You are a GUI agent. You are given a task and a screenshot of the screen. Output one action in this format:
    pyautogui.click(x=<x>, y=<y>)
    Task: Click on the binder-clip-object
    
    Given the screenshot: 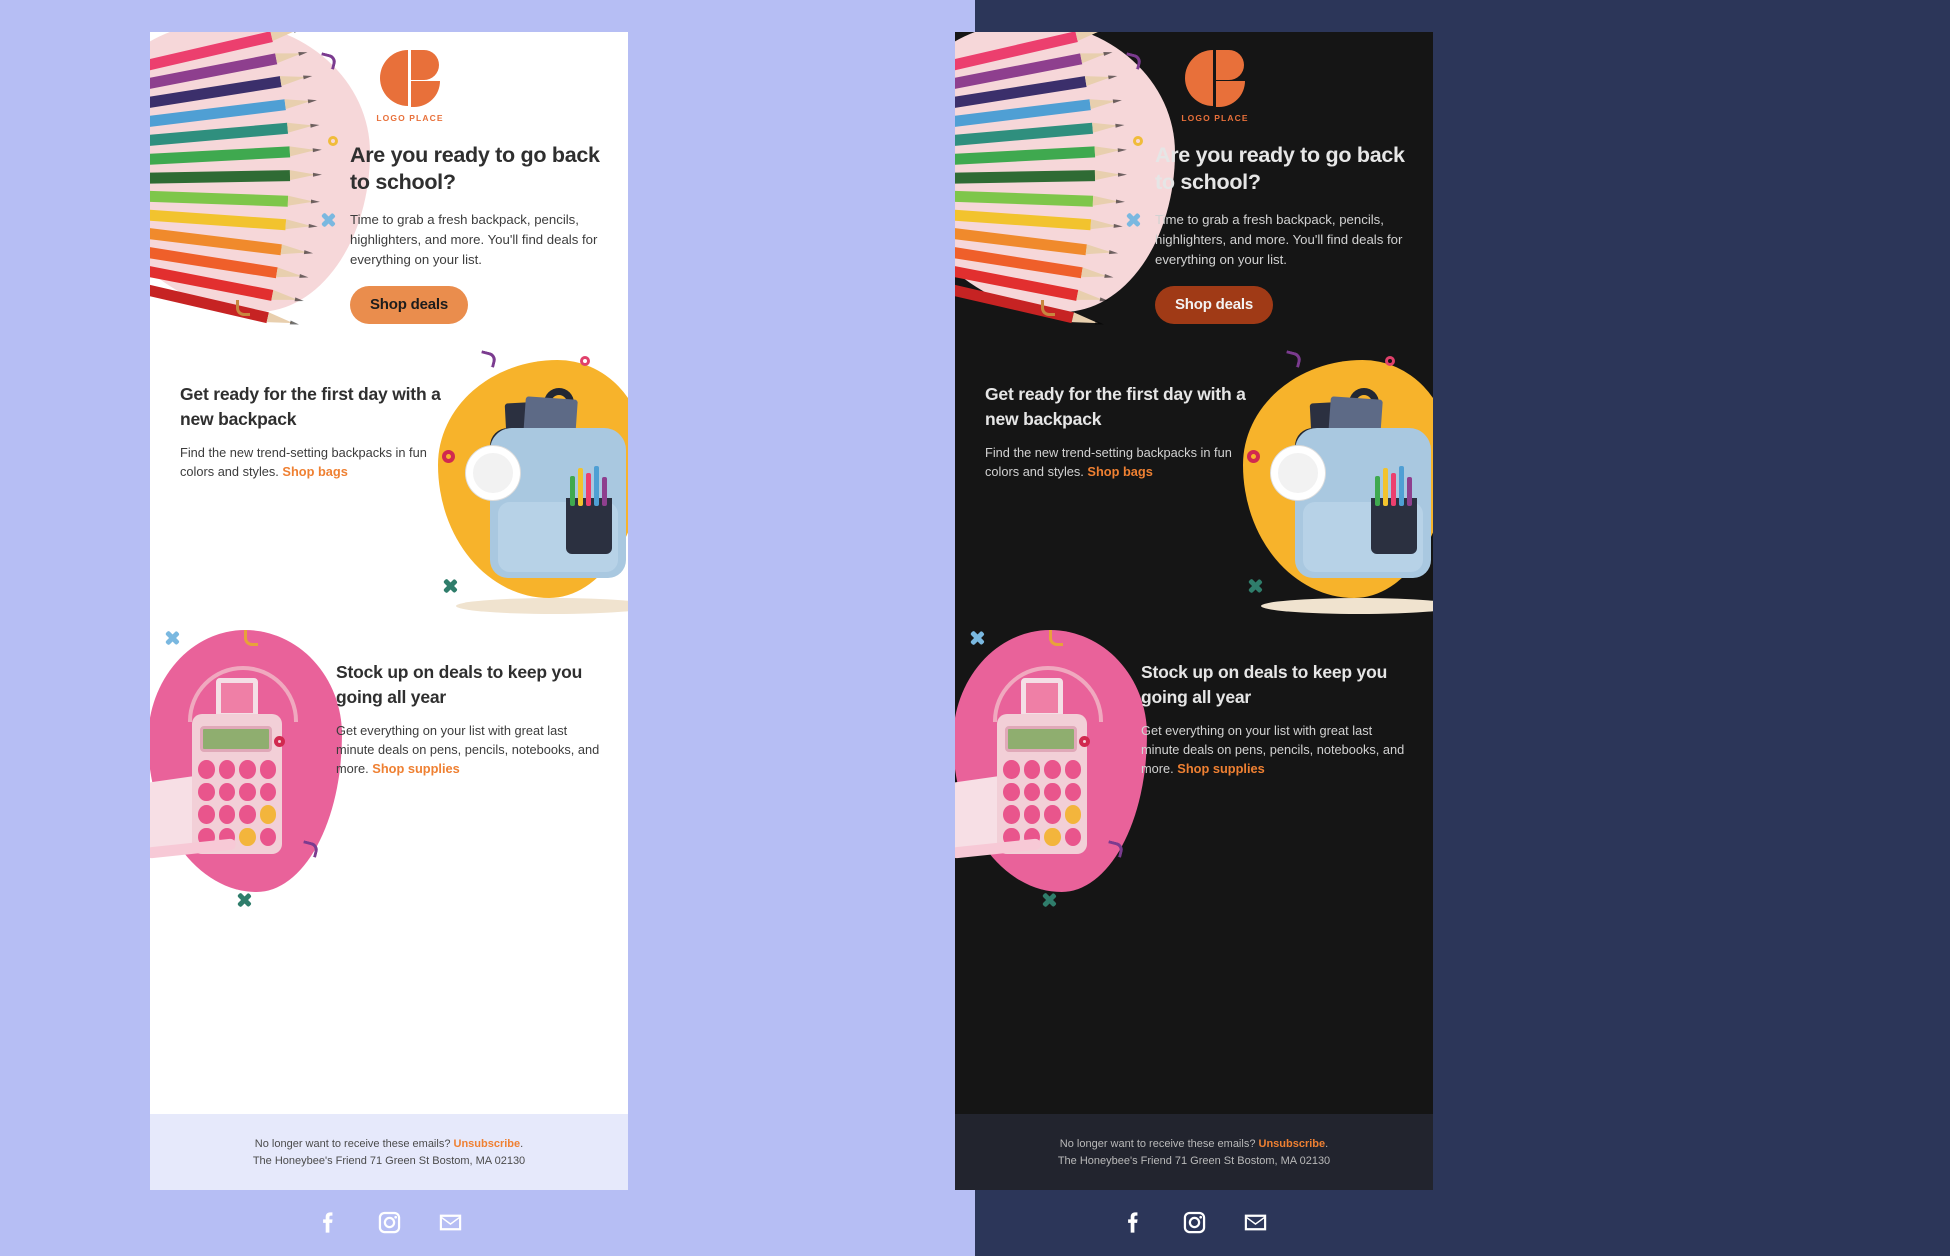 What is the action you would take?
    pyautogui.click(x=237, y=698)
    